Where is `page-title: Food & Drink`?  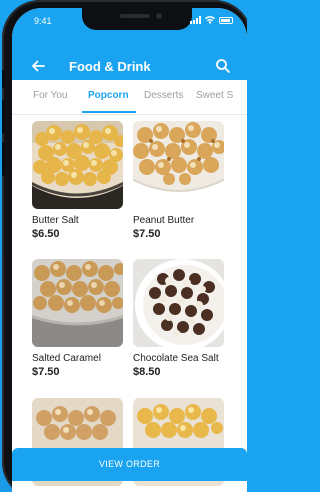 page-title: Food & Drink is located at coordinates (110, 66).